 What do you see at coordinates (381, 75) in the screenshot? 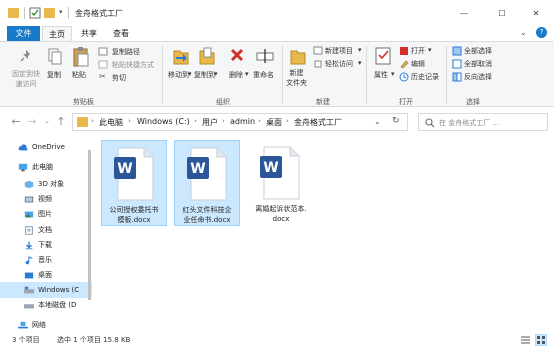
I see `properties-button: 属性` at bounding box center [381, 75].